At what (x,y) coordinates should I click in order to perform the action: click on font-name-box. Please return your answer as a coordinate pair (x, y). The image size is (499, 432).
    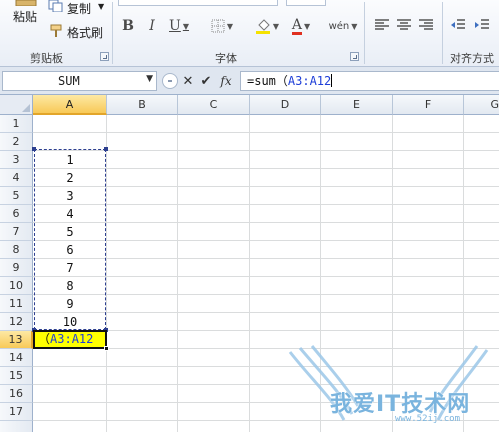
    Looking at the image, I should click on (198, 3).